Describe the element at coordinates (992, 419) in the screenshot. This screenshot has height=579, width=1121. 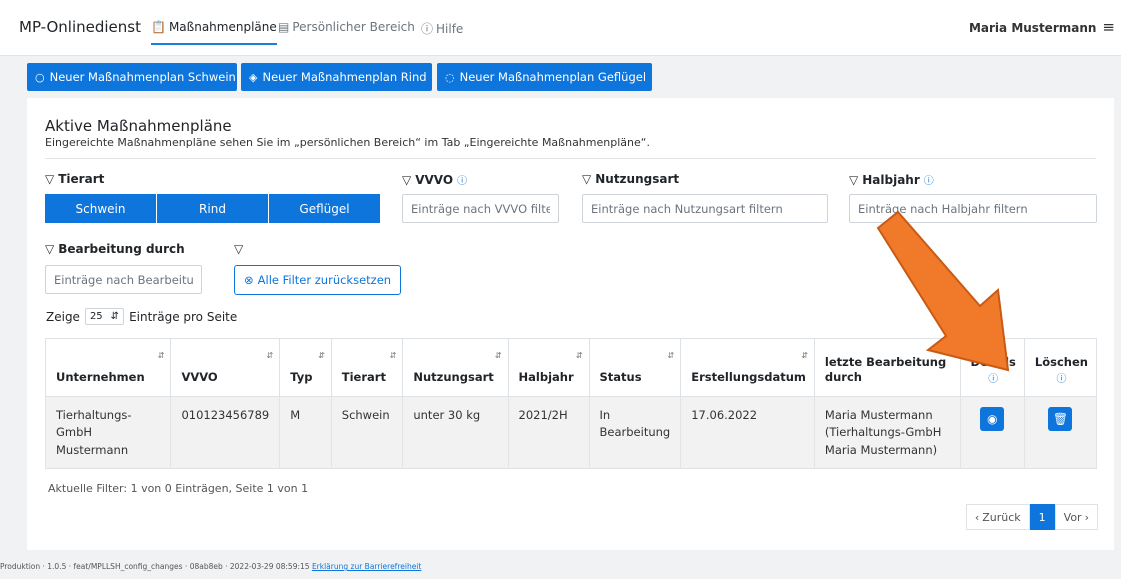
I see `details-button: ◉` at that location.